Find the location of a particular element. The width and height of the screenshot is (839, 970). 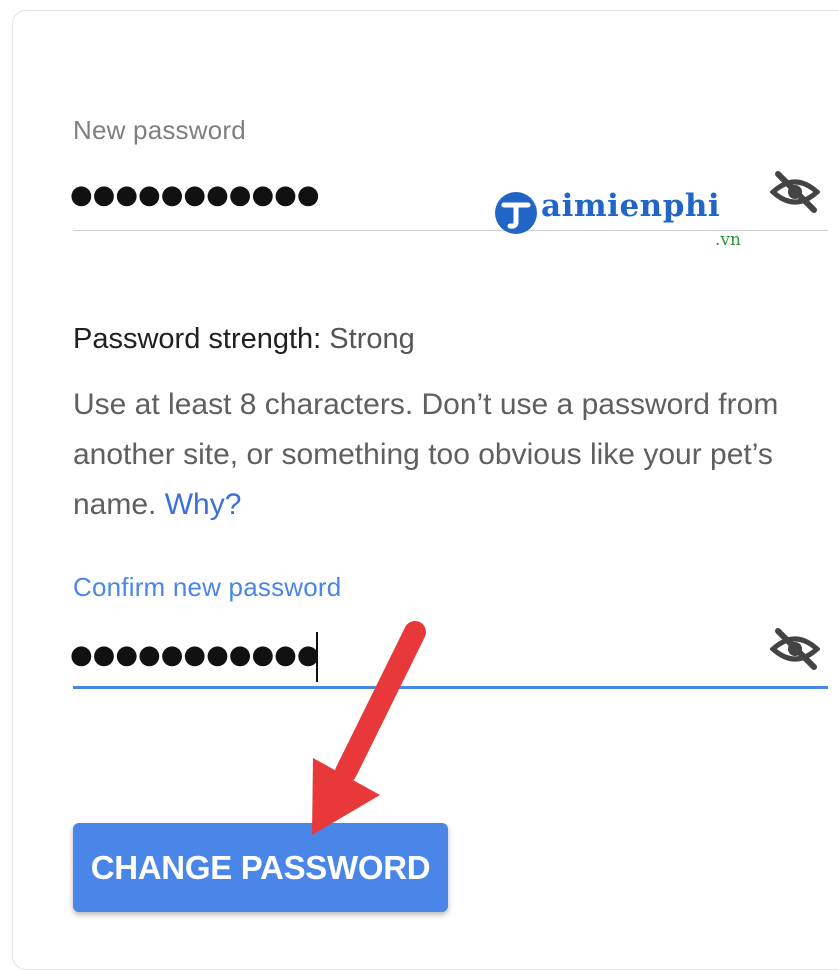

password-strength: Password strength: Strong is located at coordinates (244, 339).